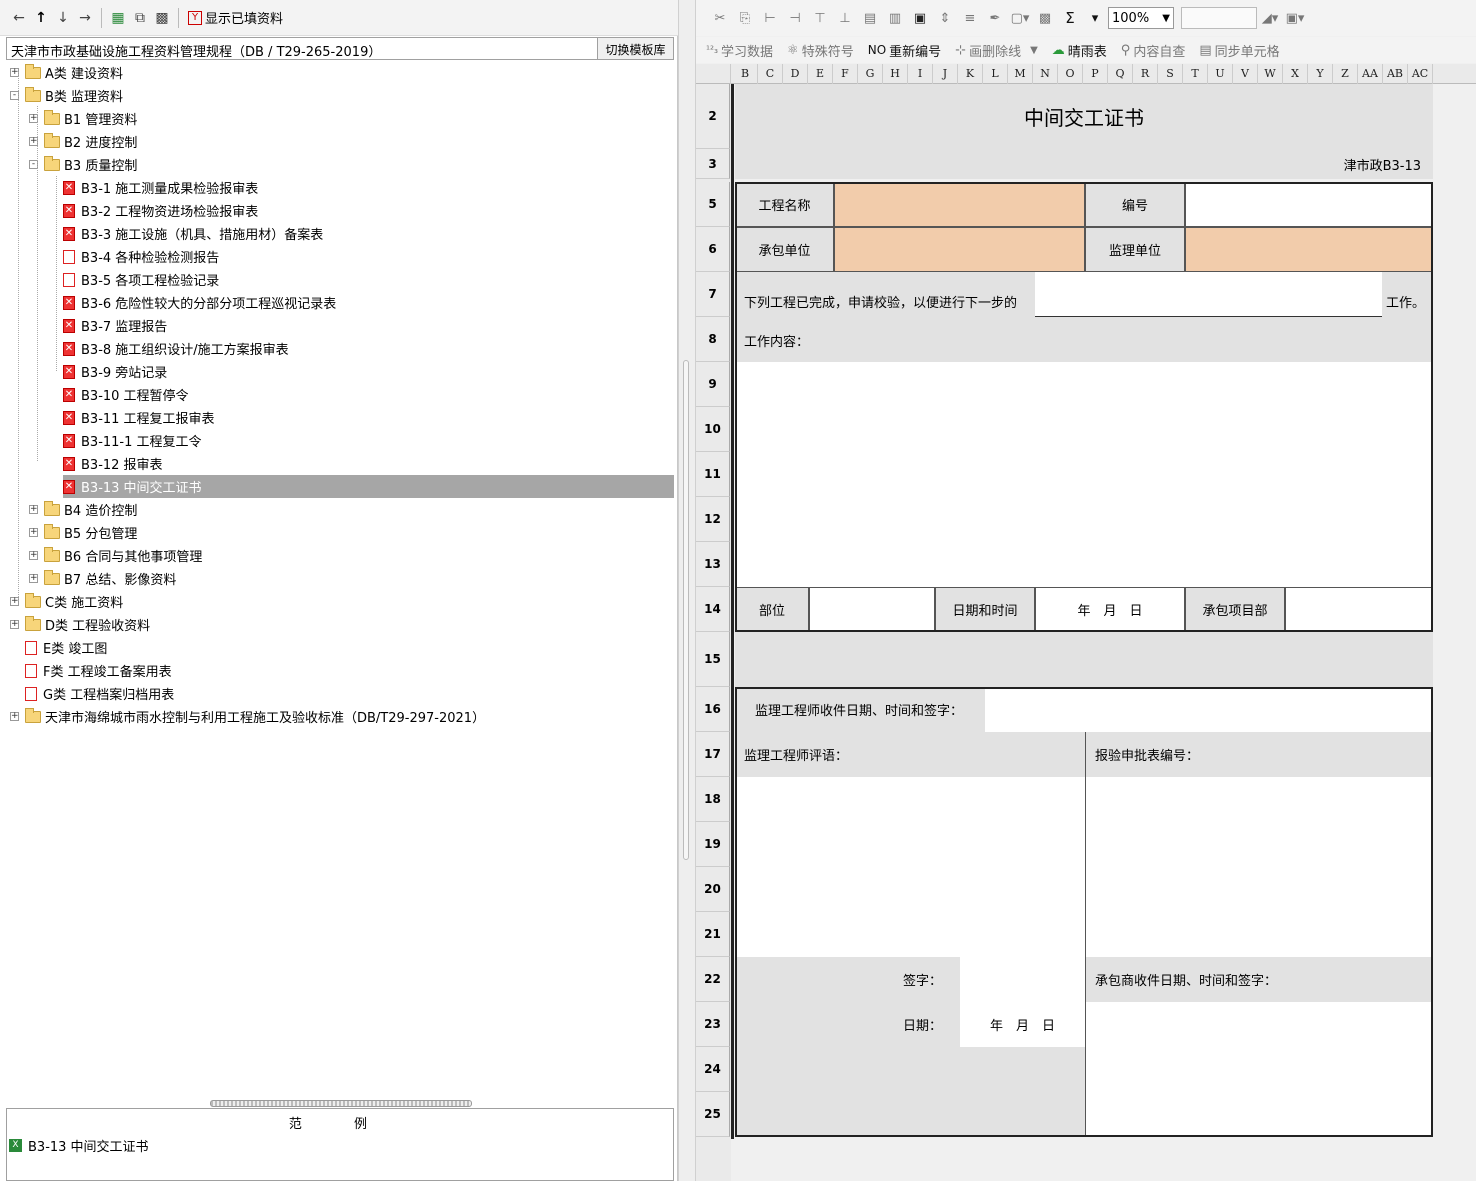  I want to click on panel-splitter, so click(341, 1103).